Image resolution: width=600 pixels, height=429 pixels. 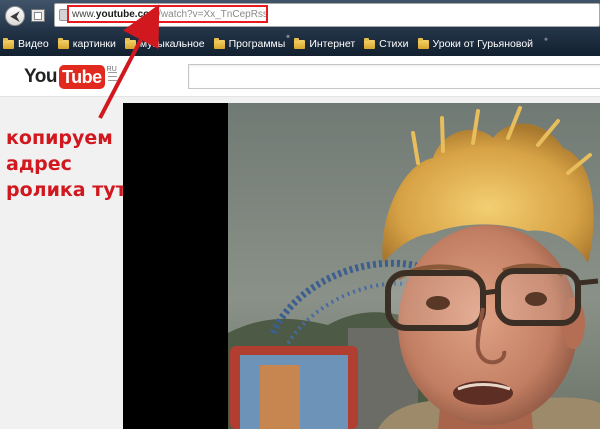 What do you see at coordinates (394, 44) in the screenshot?
I see `bookmark-label: Стихи` at bounding box center [394, 44].